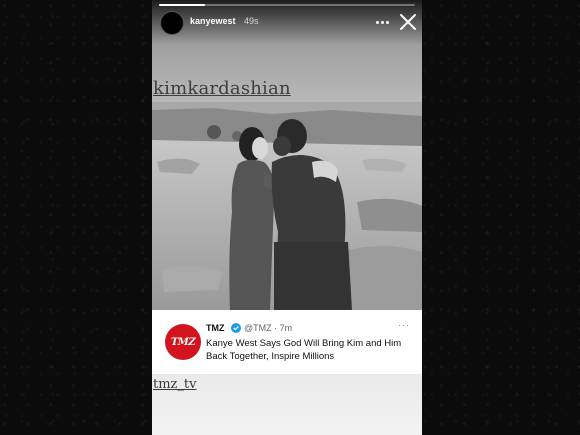 The width and height of the screenshot is (580, 435). I want to click on story-username: kanyewest, so click(213, 21).